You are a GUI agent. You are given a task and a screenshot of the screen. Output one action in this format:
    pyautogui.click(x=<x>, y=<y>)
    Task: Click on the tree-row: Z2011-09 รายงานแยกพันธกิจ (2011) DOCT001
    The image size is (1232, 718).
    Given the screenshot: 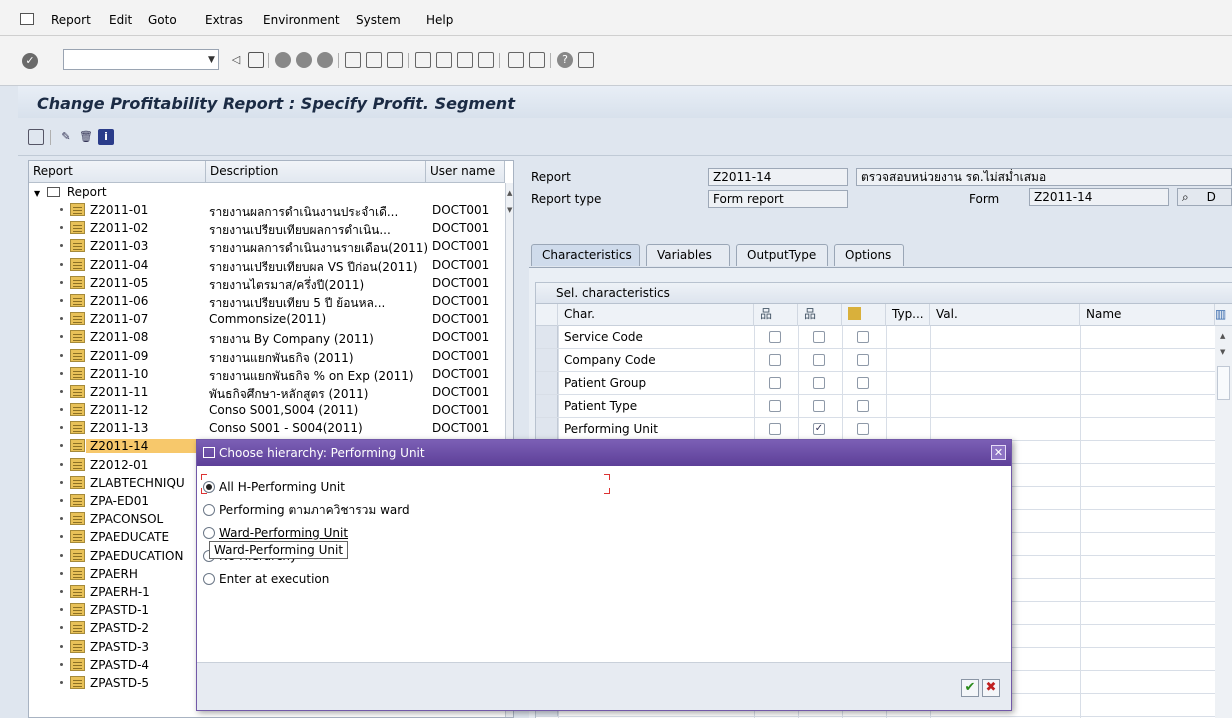 What is the action you would take?
    pyautogui.click(x=267, y=356)
    